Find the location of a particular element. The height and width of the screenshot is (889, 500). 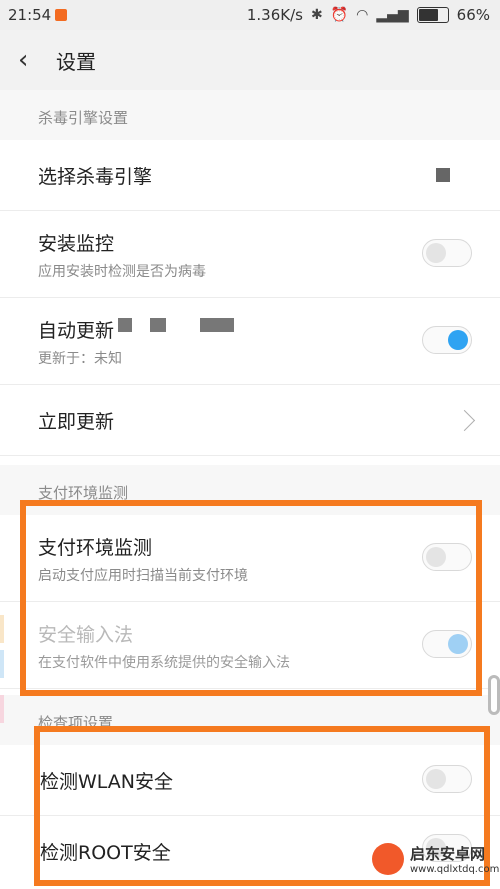

notification-icon is located at coordinates (61, 15).